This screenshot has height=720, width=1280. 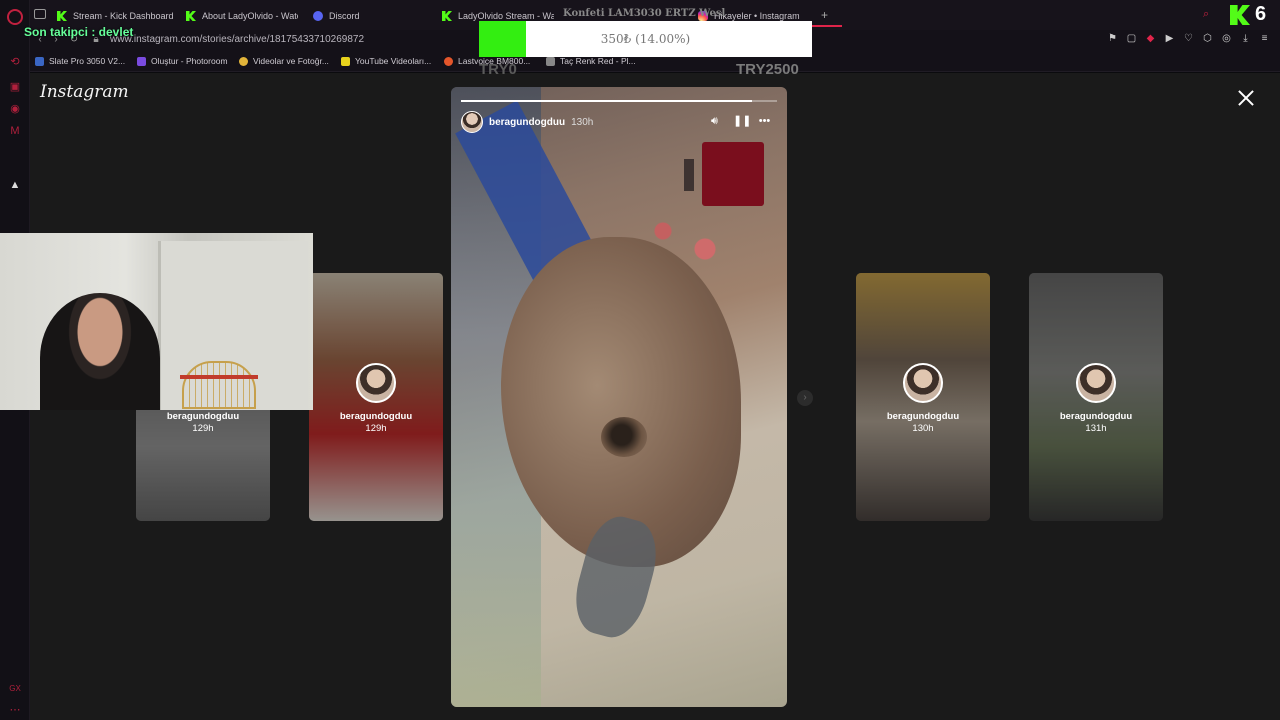 What do you see at coordinates (689, 175) in the screenshot?
I see `music-sticker-label` at bounding box center [689, 175].